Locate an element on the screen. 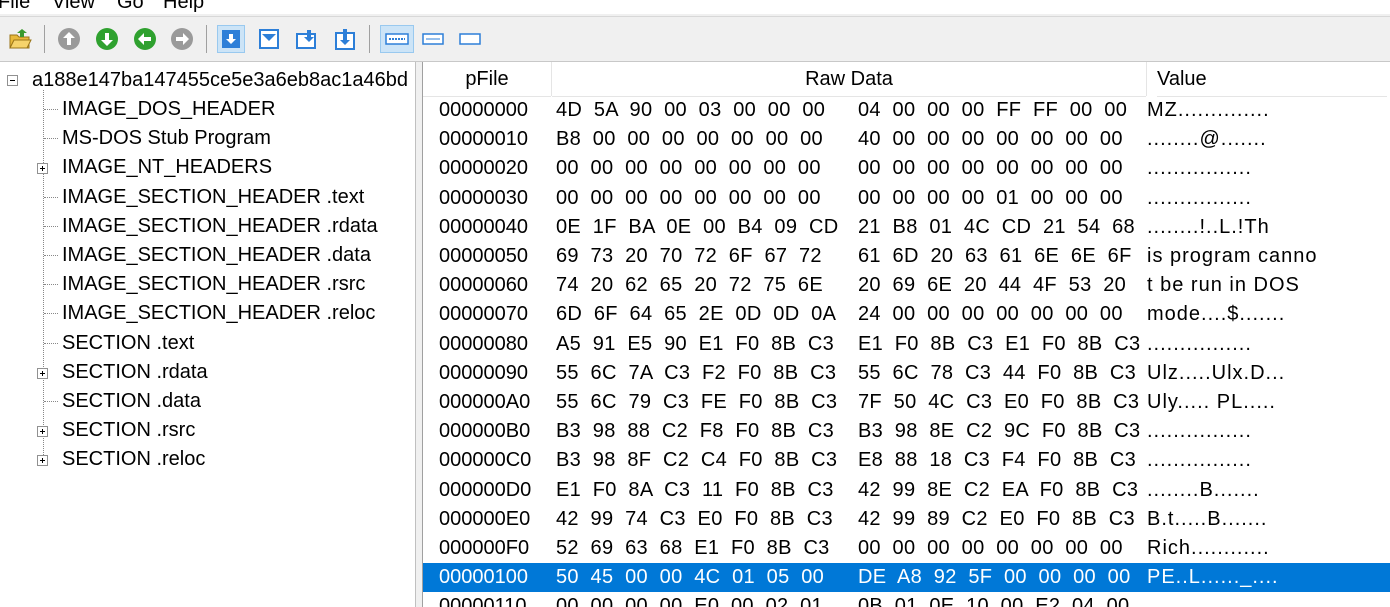 This screenshot has width=1390, height=607. raw-bytes-high: 42 99 8E C2 EA F0 8B C3 is located at coordinates (998, 489).